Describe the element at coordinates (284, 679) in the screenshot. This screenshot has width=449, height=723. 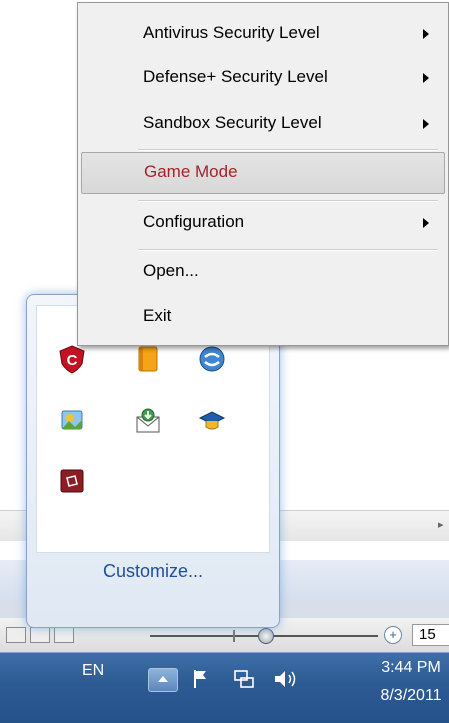
I see `volume-icon` at that location.